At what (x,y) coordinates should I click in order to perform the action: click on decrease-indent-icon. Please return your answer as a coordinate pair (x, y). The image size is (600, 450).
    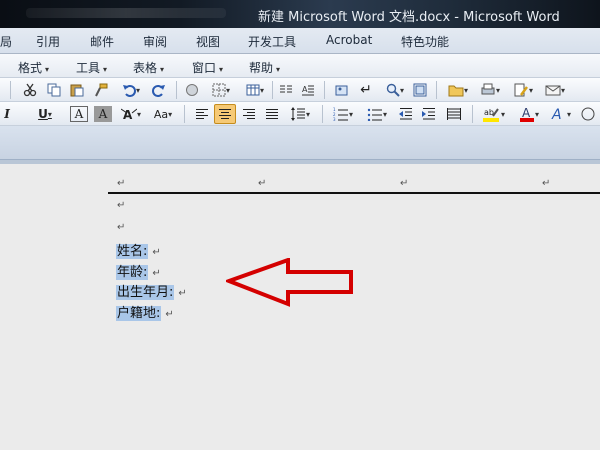
    Looking at the image, I should click on (405, 114).